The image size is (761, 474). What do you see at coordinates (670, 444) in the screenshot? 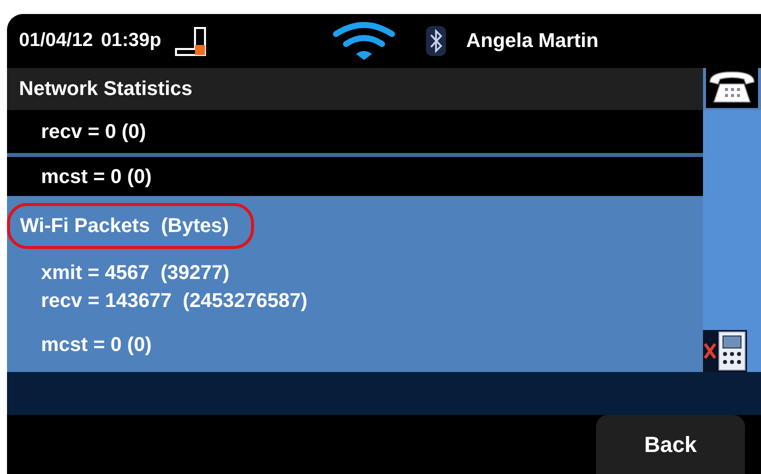
I see `back-button: Back` at bounding box center [670, 444].